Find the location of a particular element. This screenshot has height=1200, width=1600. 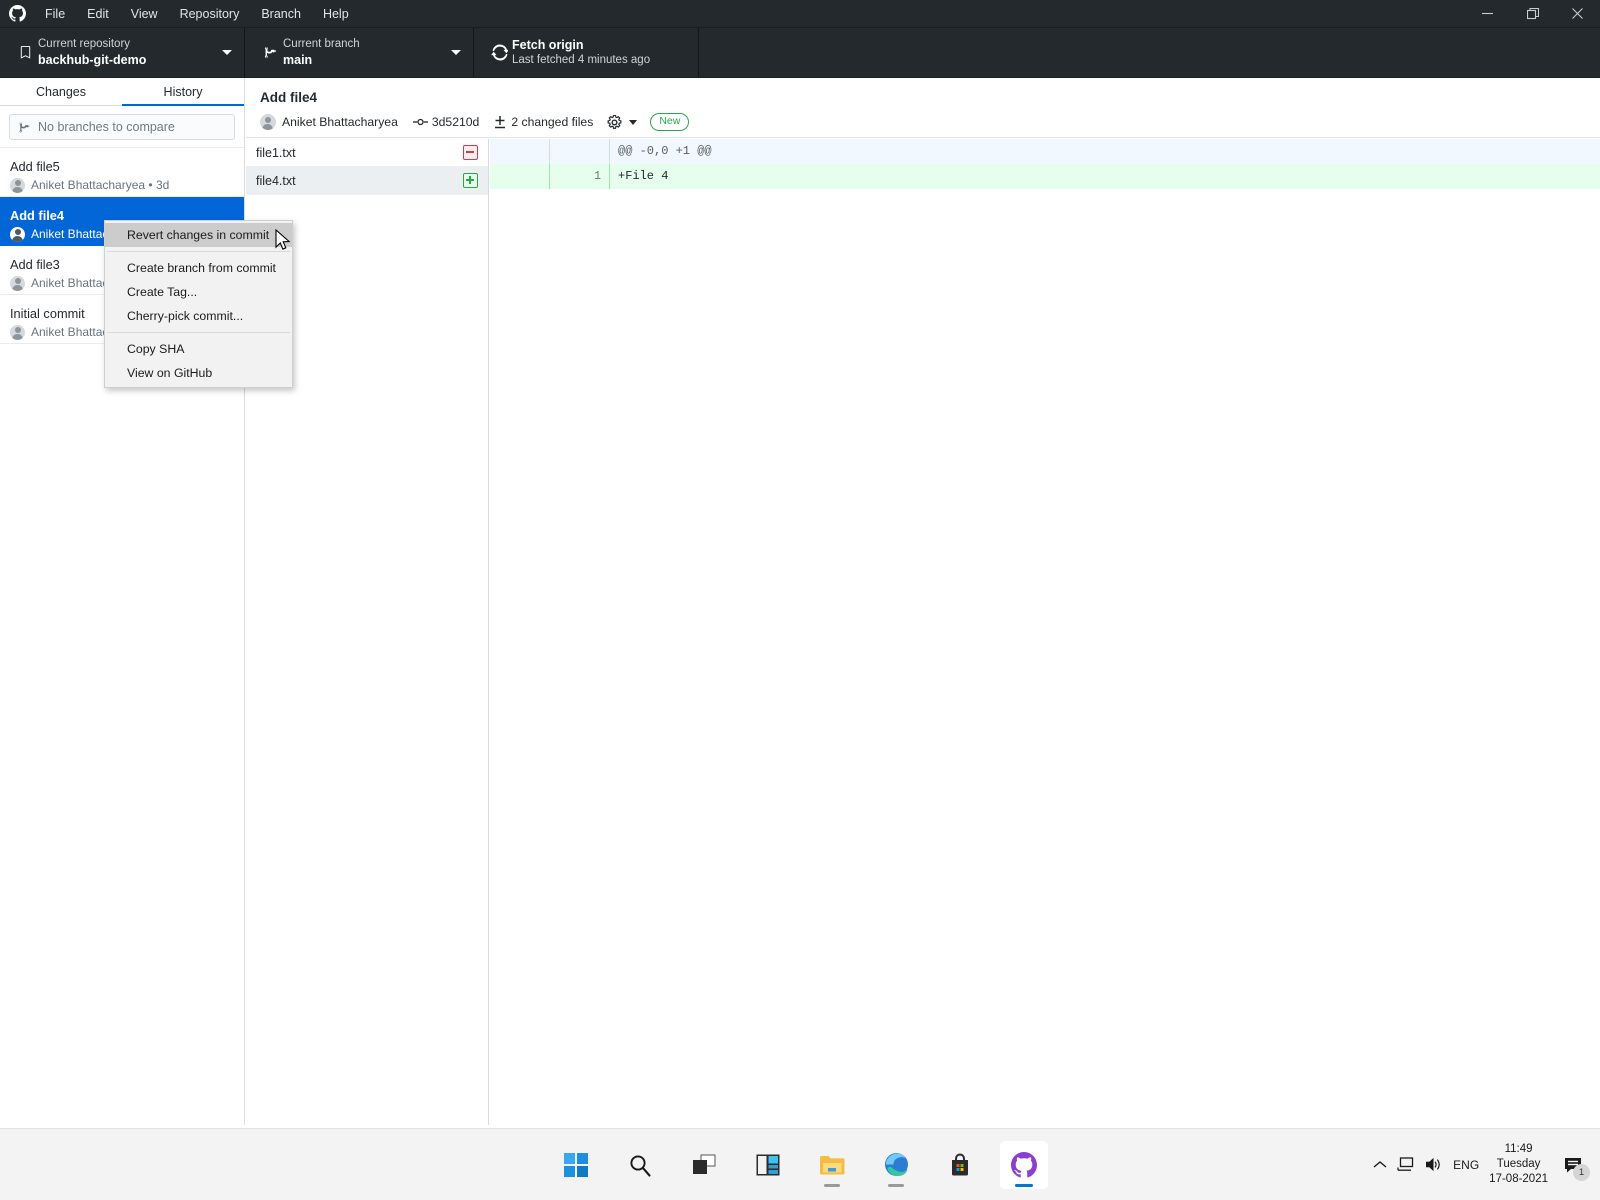

branch-icon is located at coordinates (270, 52).